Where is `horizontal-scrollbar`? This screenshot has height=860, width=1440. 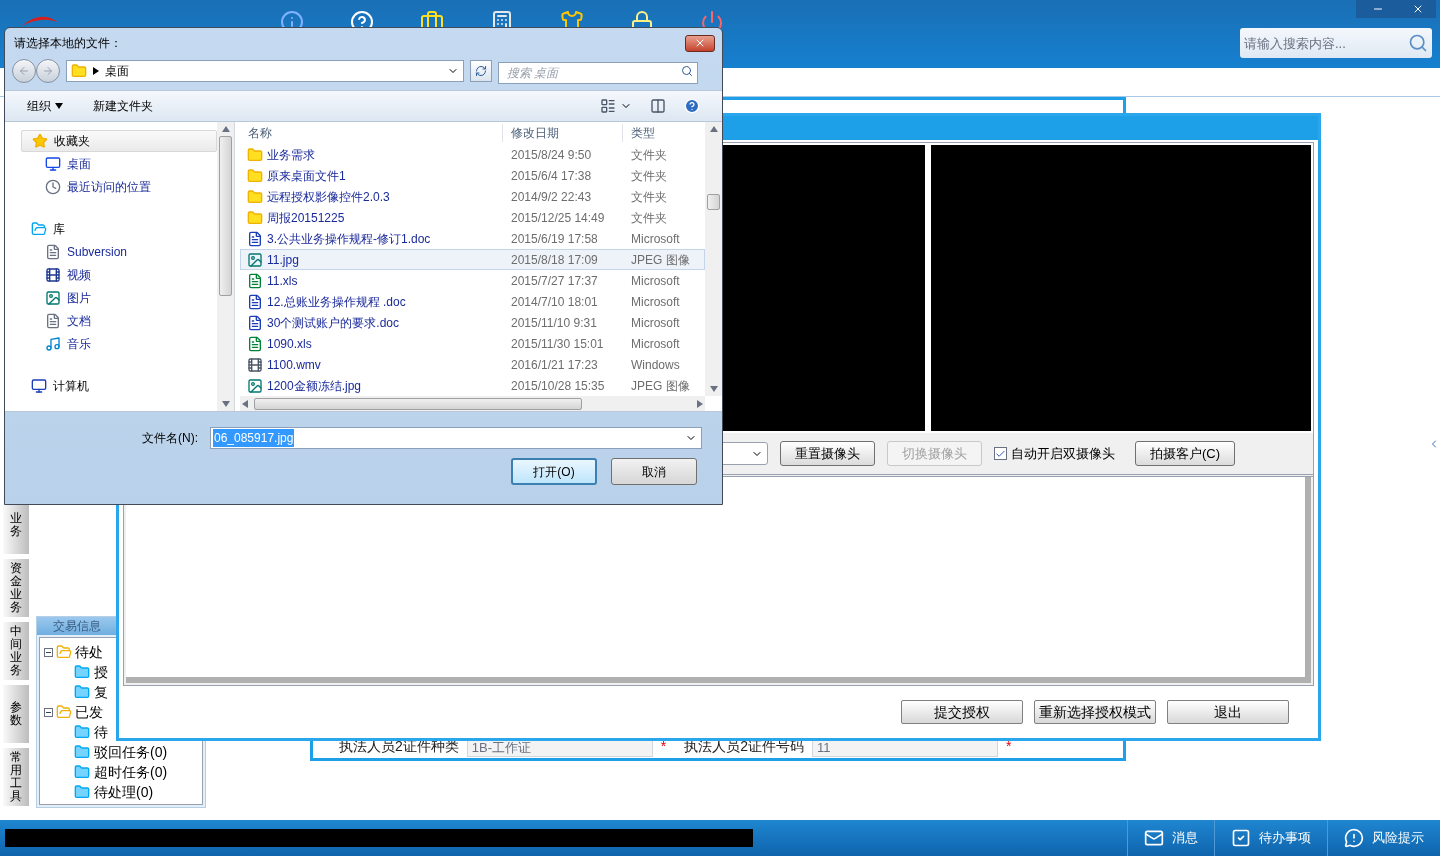
horizontal-scrollbar is located at coordinates (472, 403).